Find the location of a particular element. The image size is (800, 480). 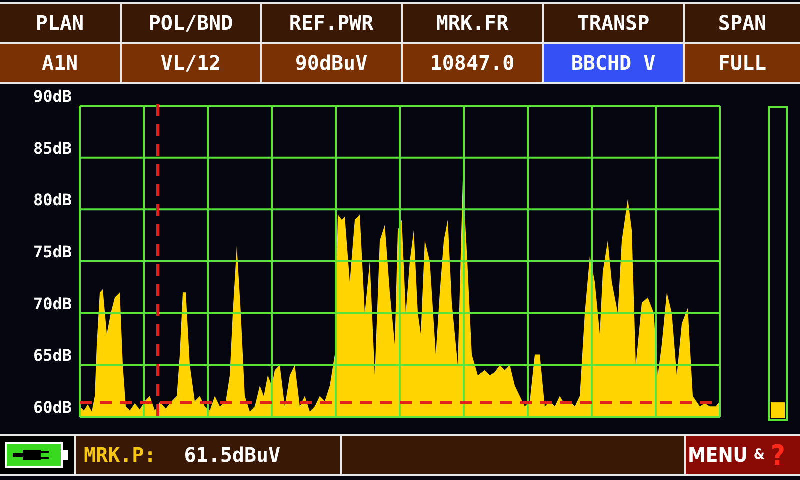

y-axis-label: 85dB is located at coordinates (52, 148).